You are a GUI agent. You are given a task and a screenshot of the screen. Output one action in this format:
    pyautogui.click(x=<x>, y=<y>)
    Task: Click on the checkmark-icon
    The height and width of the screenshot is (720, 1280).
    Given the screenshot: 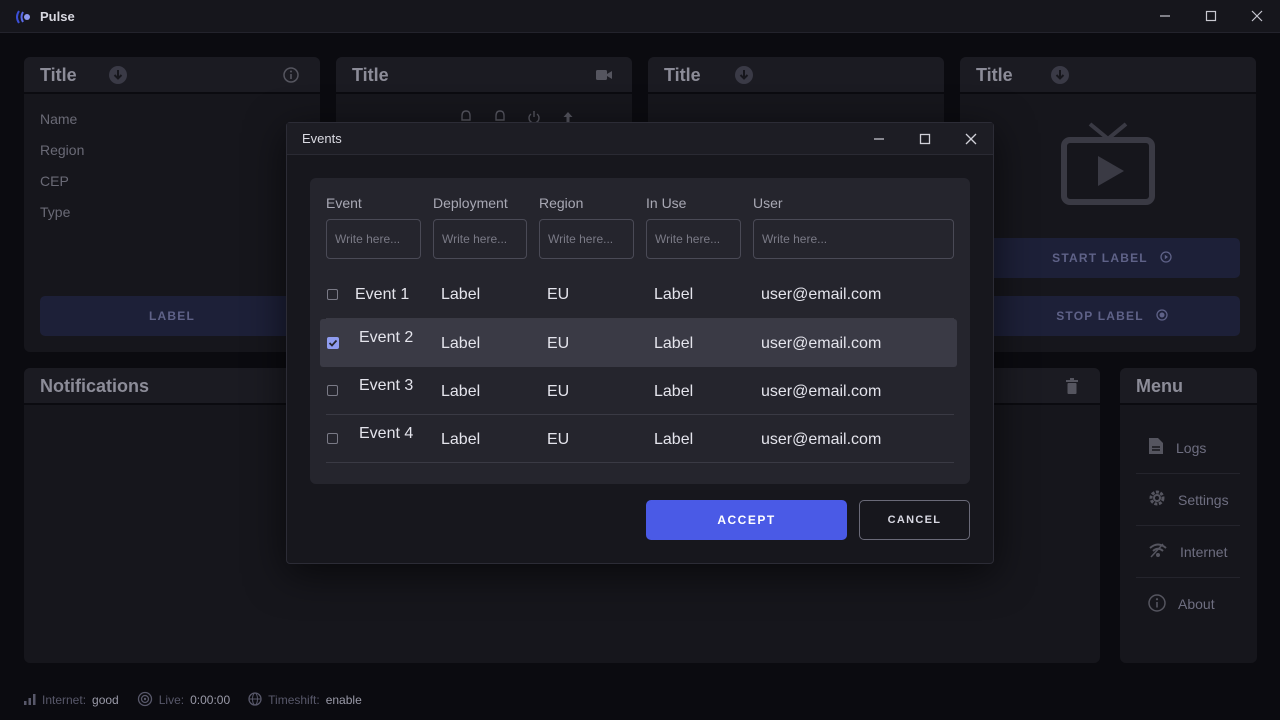 What is the action you would take?
    pyautogui.click(x=333, y=343)
    